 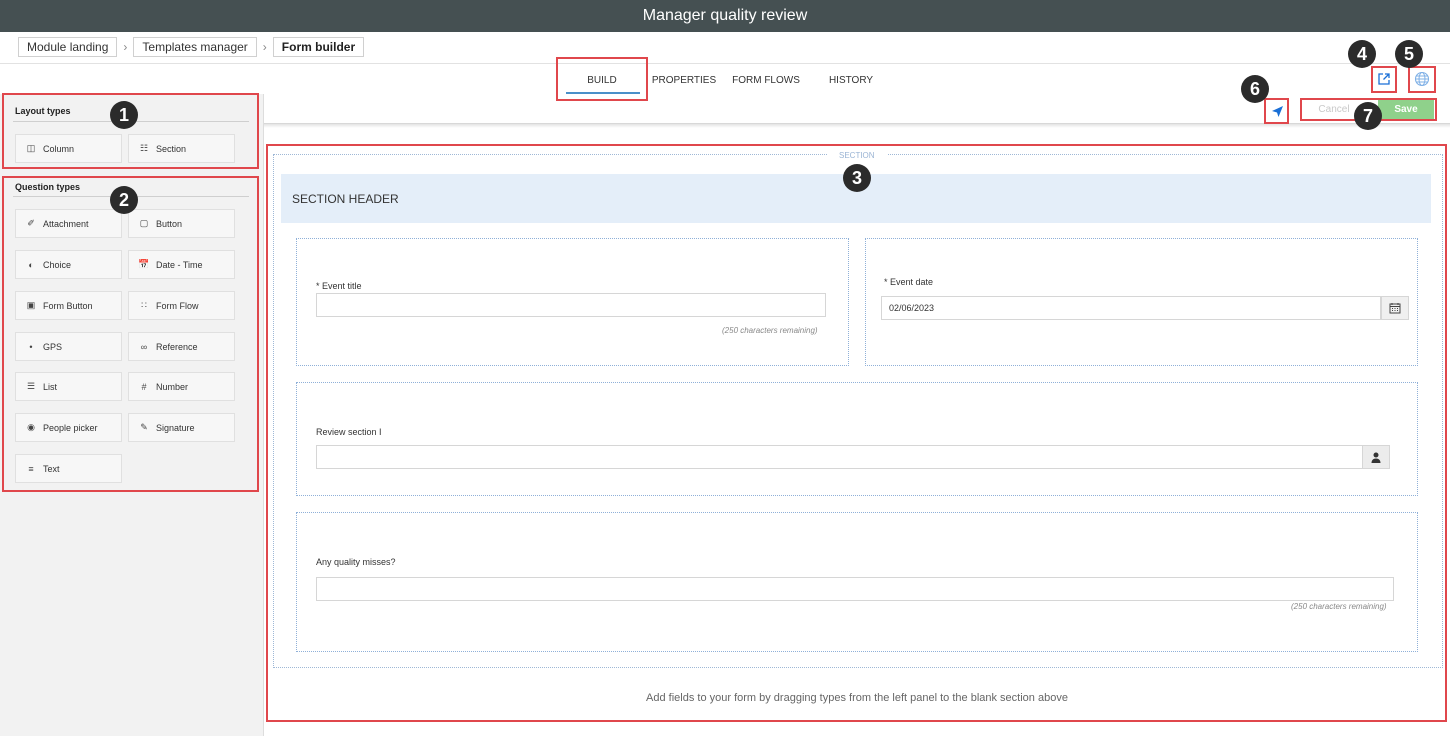 What do you see at coordinates (169, 223) in the screenshot?
I see `question-item-label: Button` at bounding box center [169, 223].